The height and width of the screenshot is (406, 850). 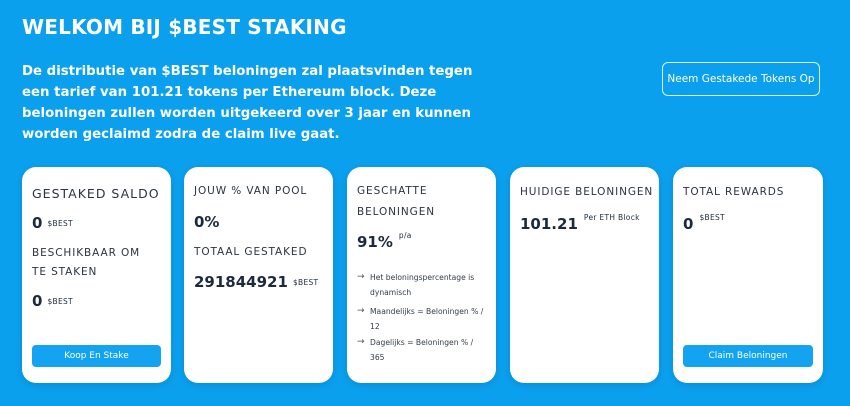 What do you see at coordinates (748, 356) in the screenshot?
I see `claim-rewards-button: Claim Beloningen` at bounding box center [748, 356].